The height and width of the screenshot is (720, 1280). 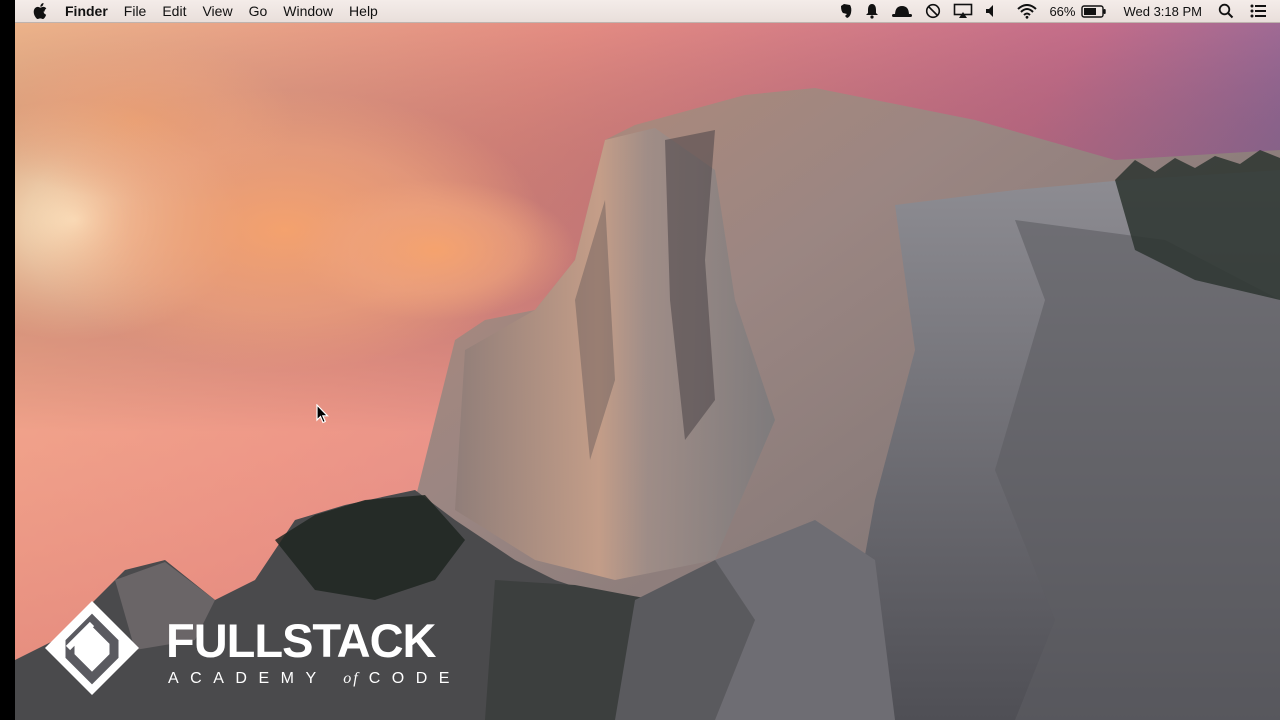 What do you see at coordinates (135, 11) in the screenshot?
I see `menu-file: File` at bounding box center [135, 11].